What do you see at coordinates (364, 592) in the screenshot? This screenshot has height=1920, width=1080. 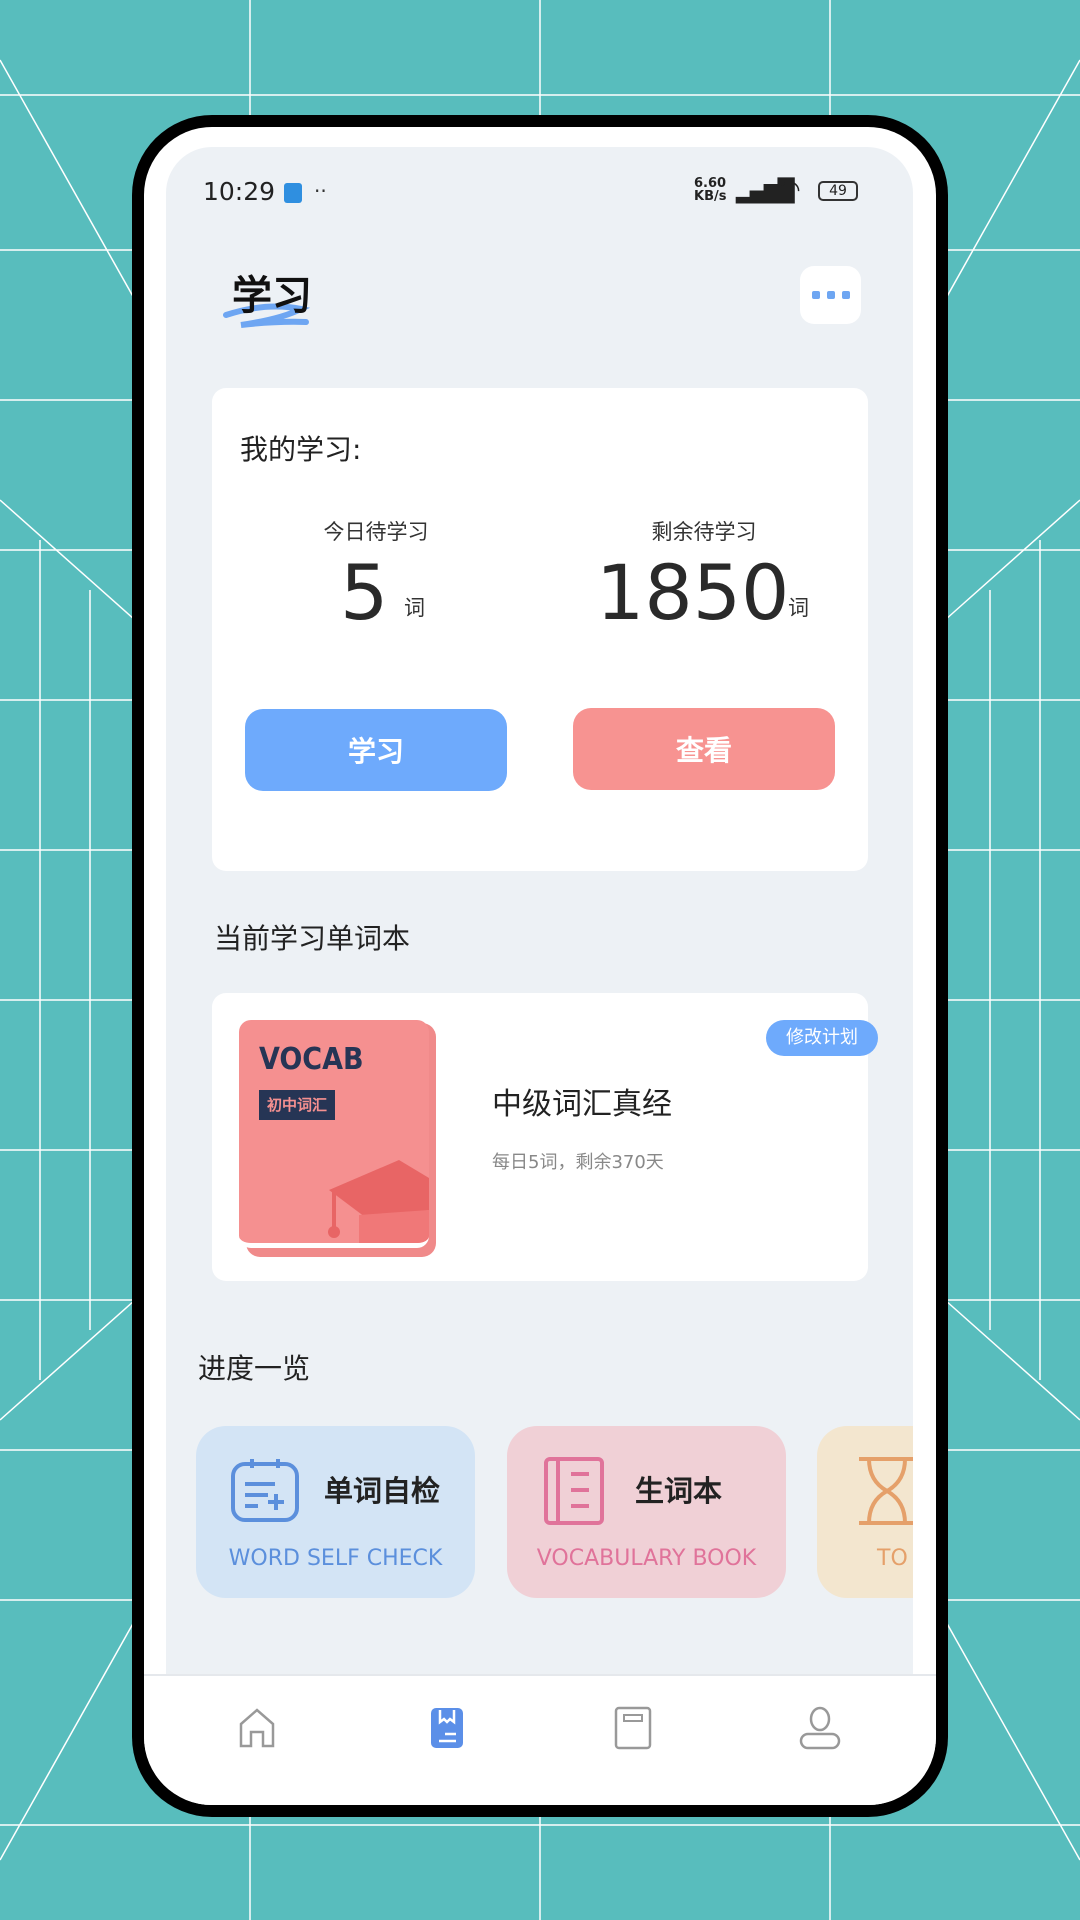 I see `today-count: 5` at bounding box center [364, 592].